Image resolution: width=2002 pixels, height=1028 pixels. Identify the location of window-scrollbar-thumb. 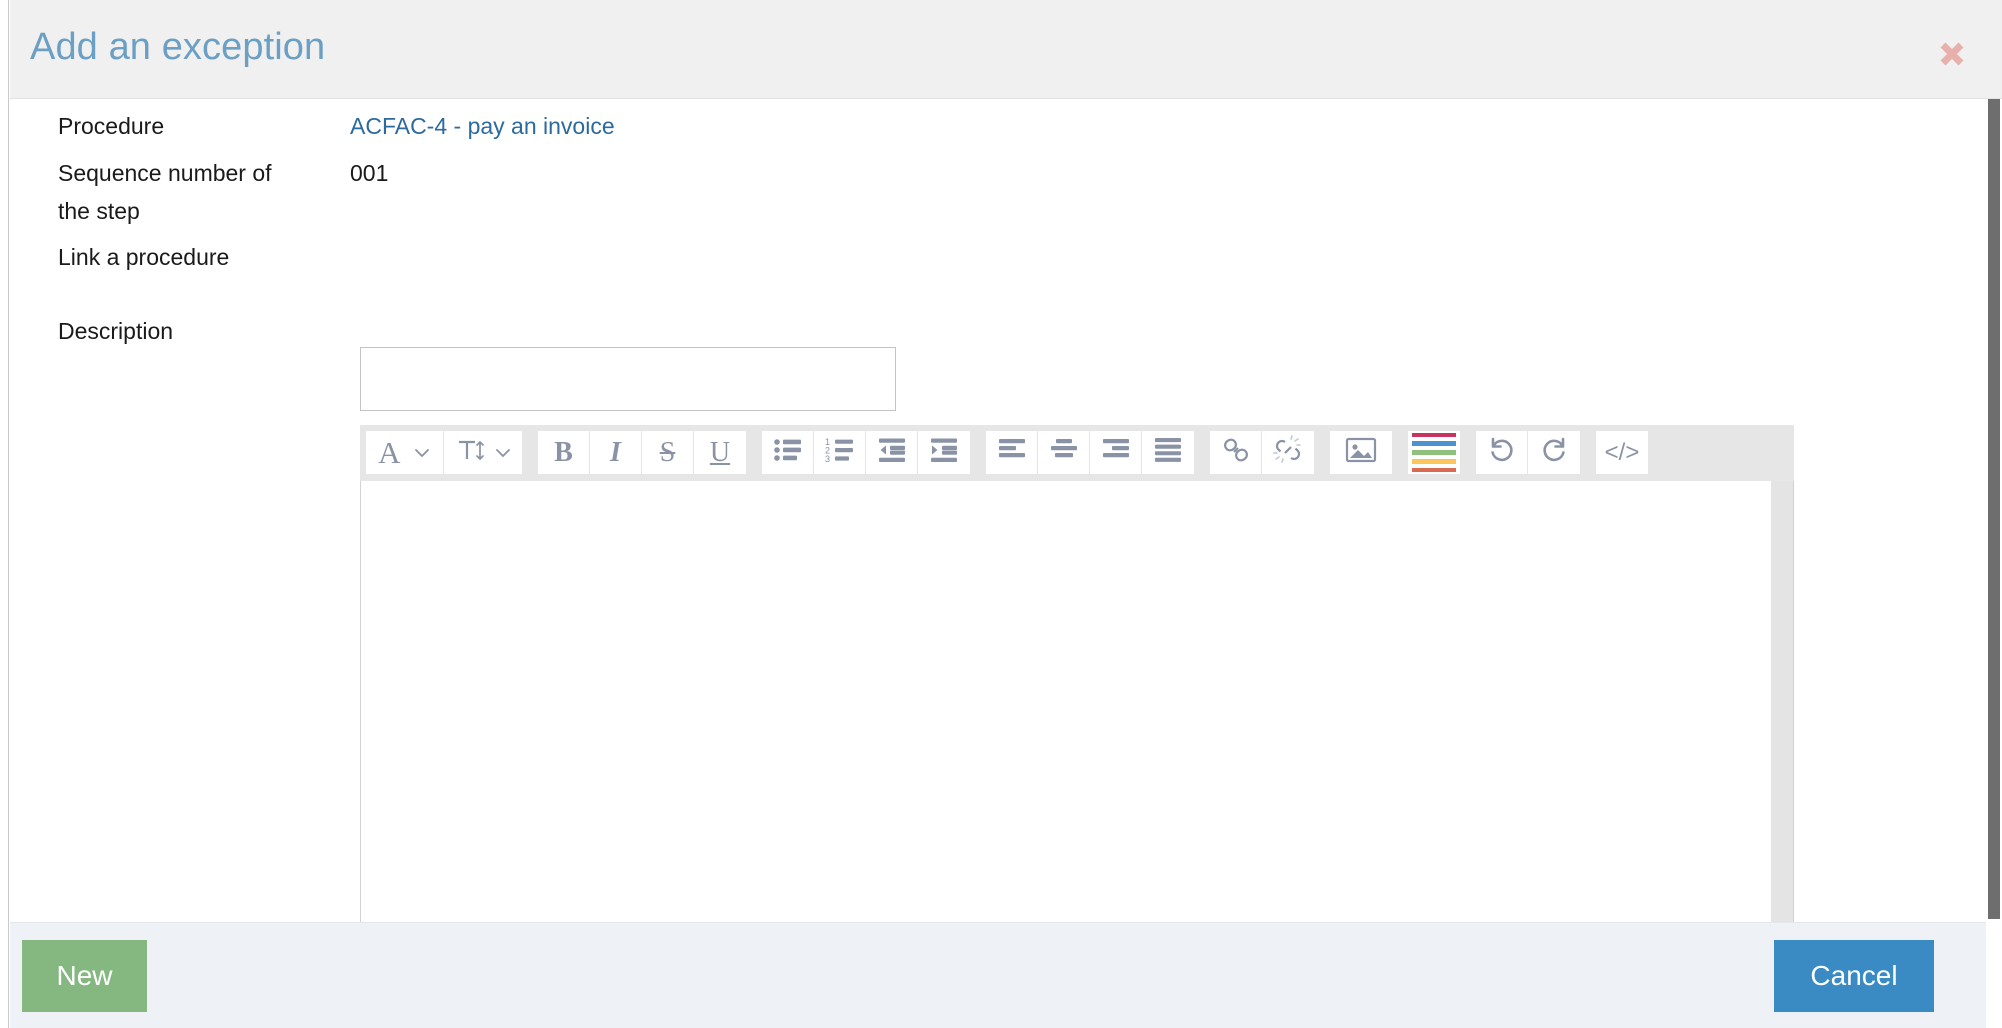
(1994, 509).